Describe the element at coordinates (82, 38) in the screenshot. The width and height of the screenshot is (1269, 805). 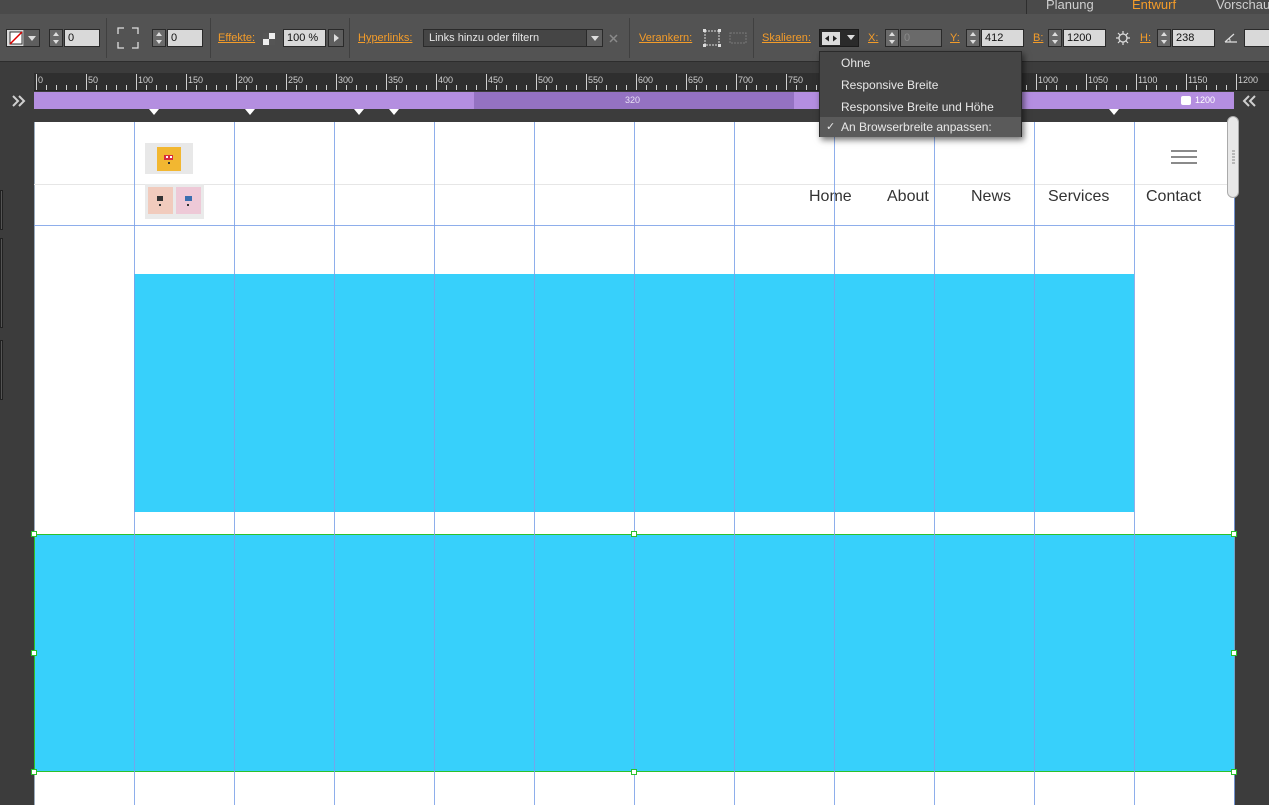
I see `stroke-width-input: 0` at that location.